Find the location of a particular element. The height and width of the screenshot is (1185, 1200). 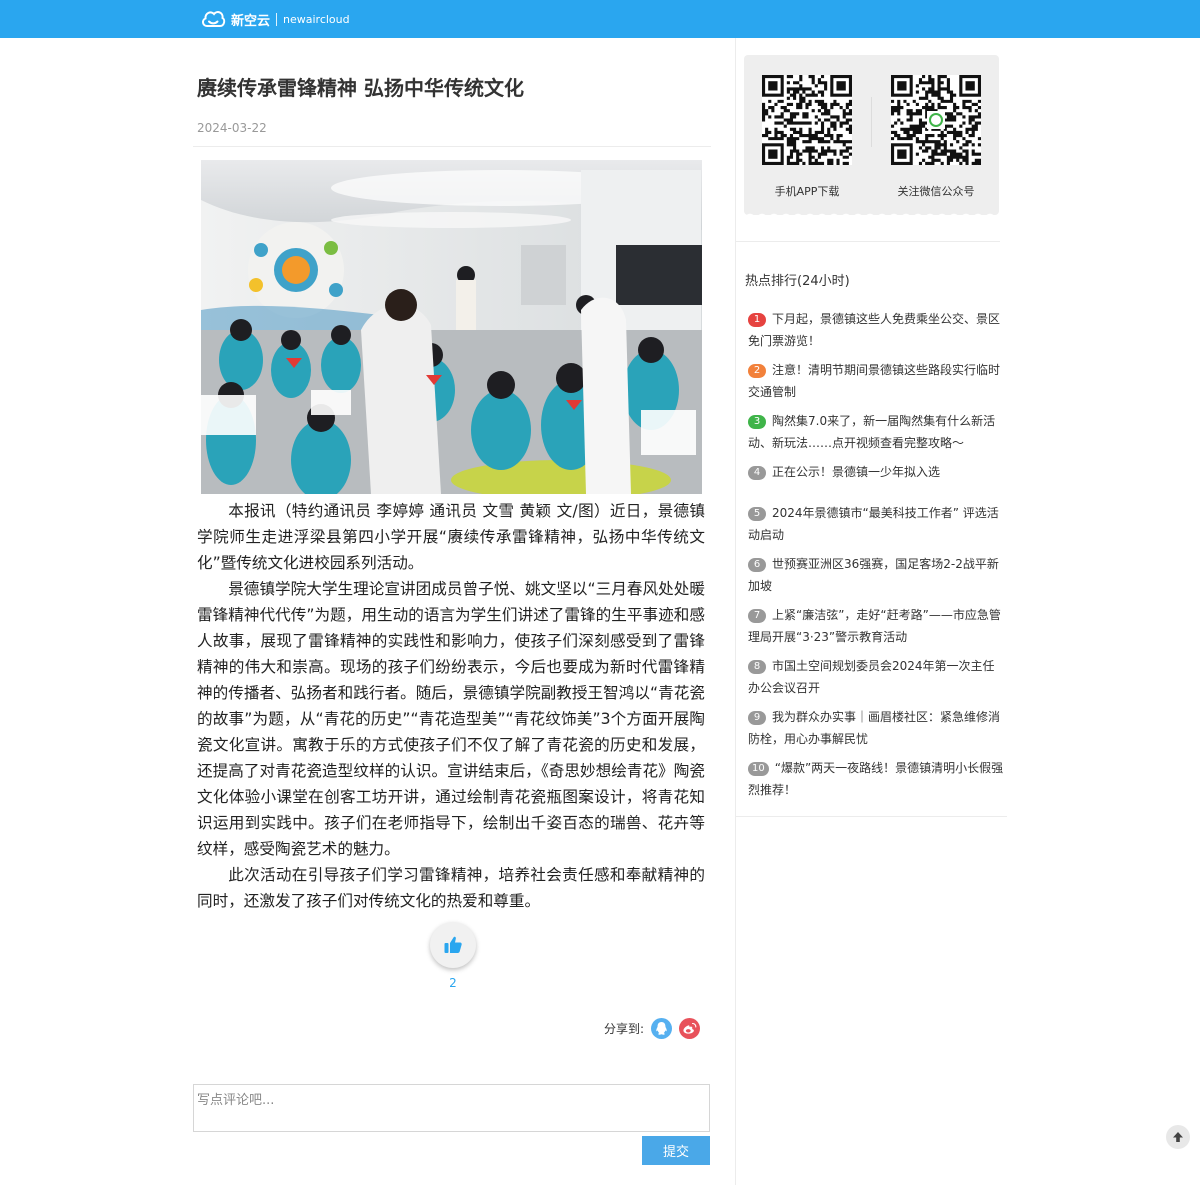

back-to-top-button is located at coordinates (1178, 1137).